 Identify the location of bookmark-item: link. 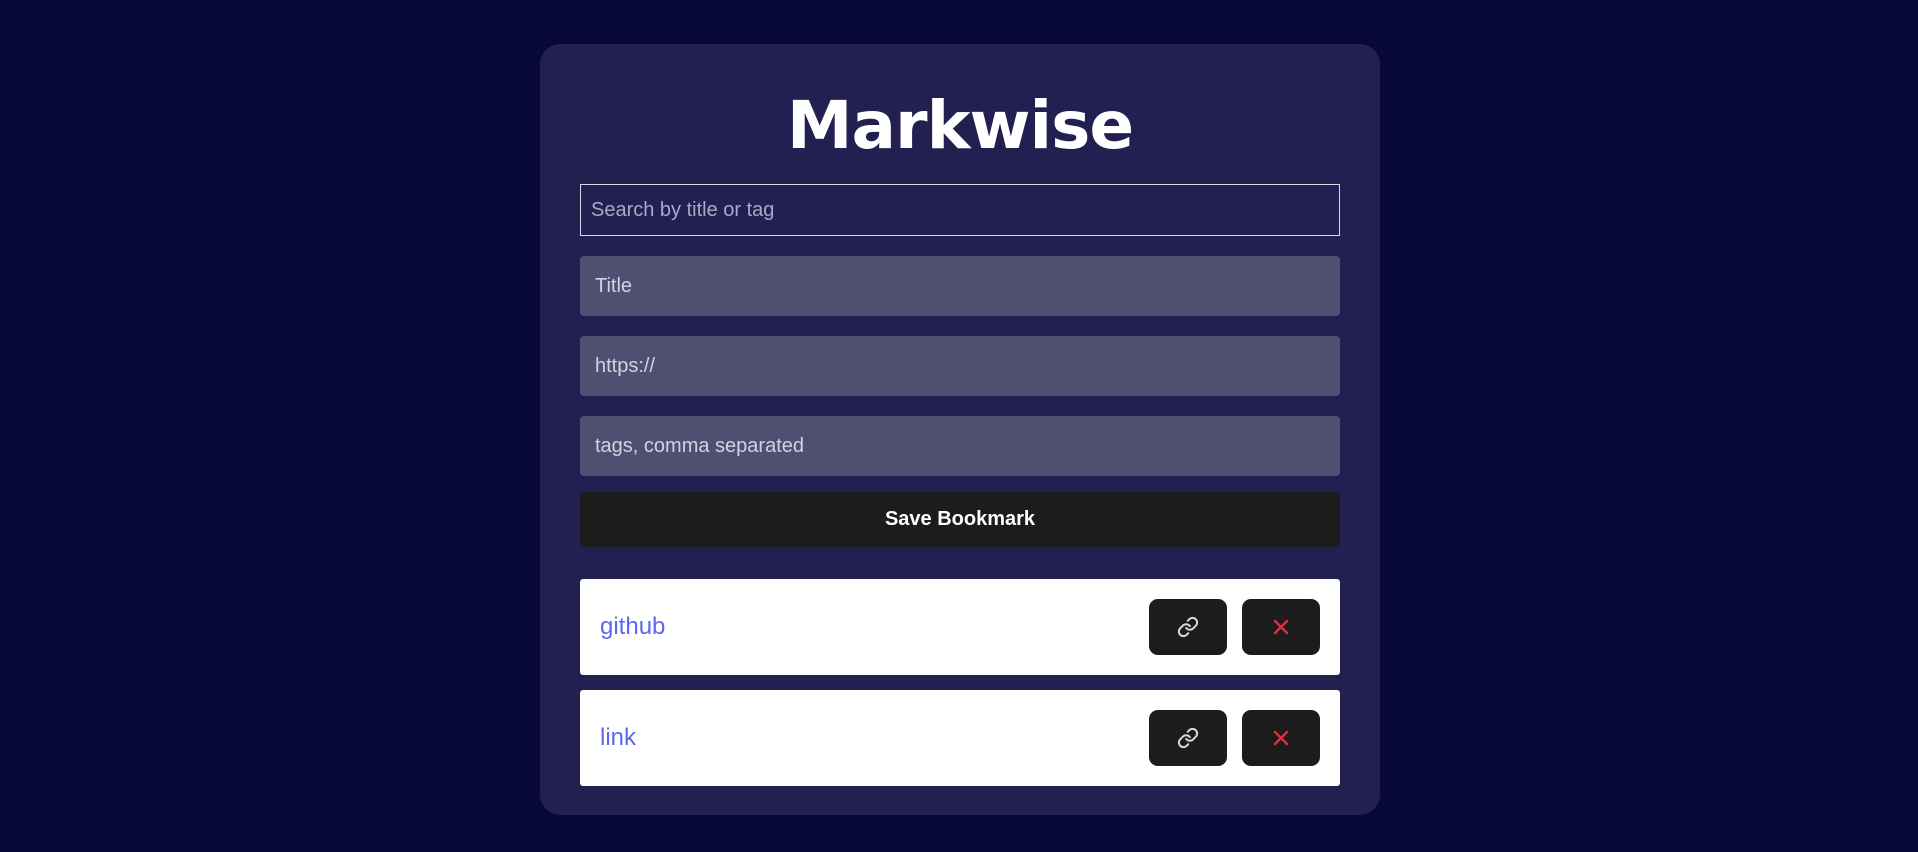
(960, 738).